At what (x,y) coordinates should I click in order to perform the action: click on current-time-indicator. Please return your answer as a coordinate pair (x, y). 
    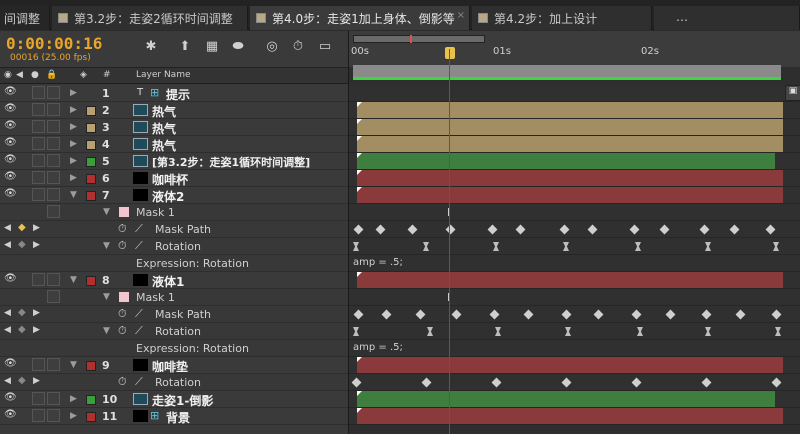
    Looking at the image, I should click on (450, 53).